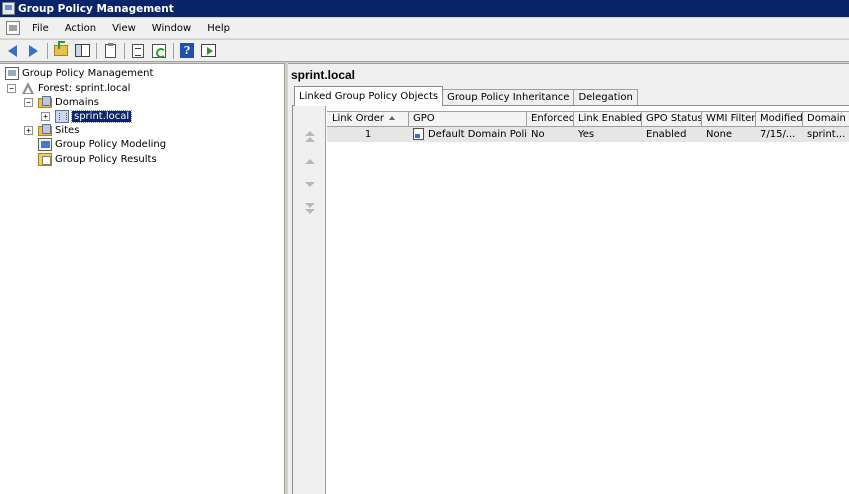  What do you see at coordinates (84, 88) in the screenshot?
I see `tree-label-forest: Forest: sprint.local` at bounding box center [84, 88].